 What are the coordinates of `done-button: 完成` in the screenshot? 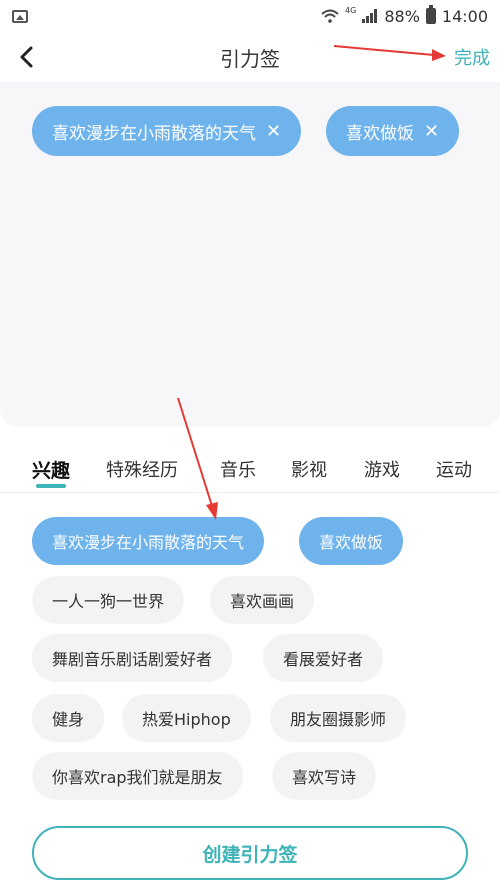 It's located at (472, 57).